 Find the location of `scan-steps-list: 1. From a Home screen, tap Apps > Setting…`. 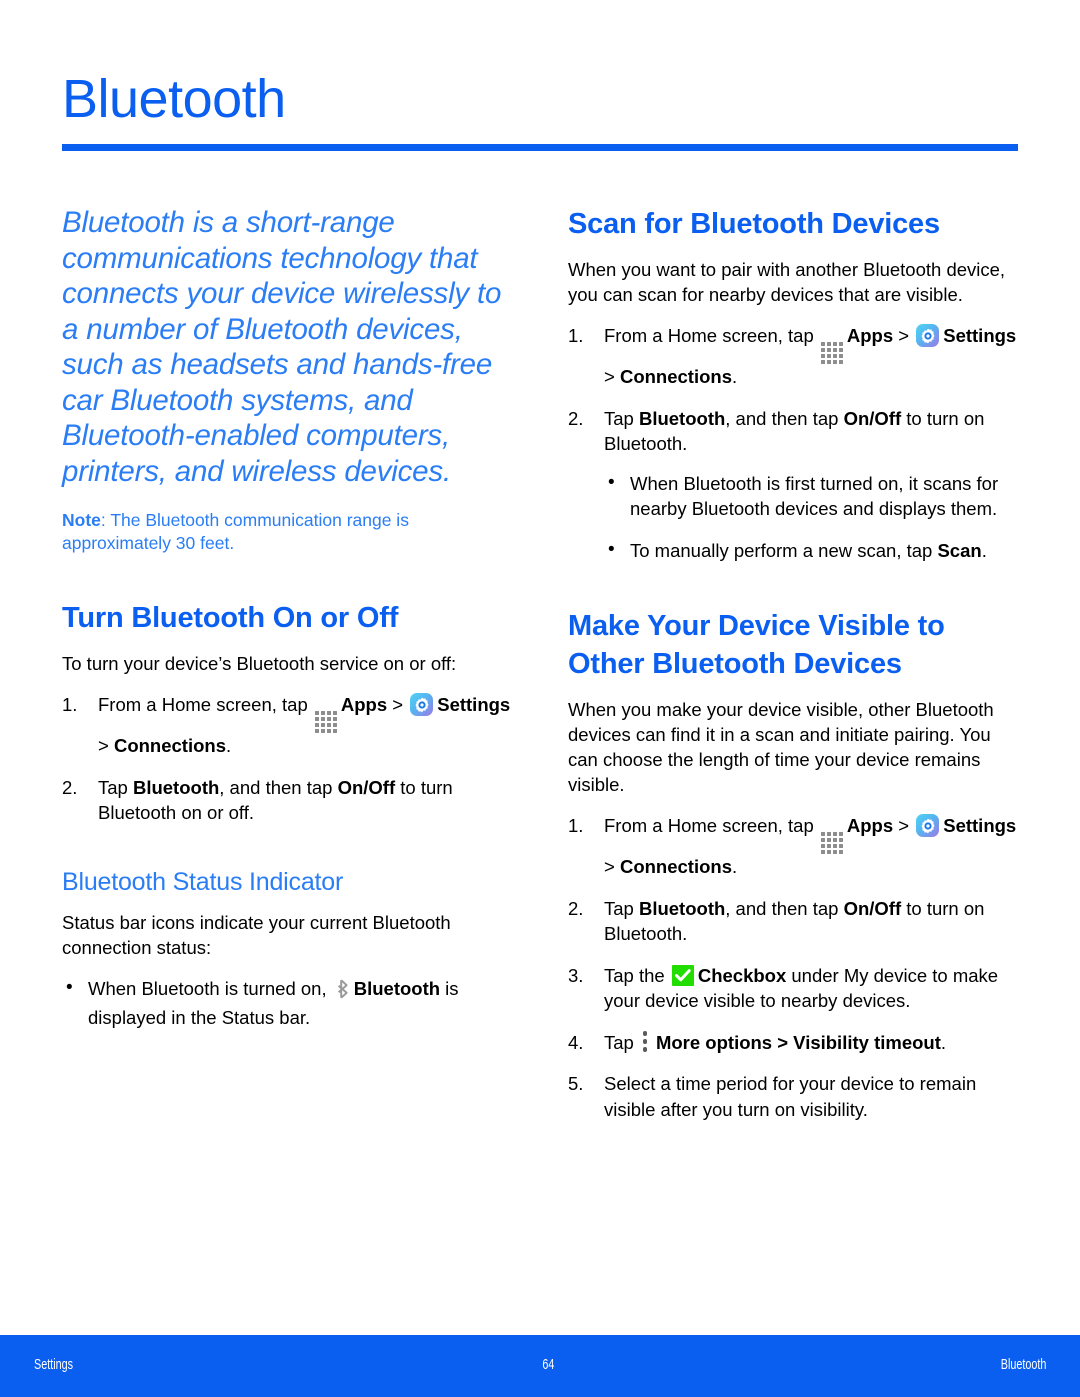

scan-steps-list: 1. From a Home screen, tap Apps > Setting… is located at coordinates (793, 443).